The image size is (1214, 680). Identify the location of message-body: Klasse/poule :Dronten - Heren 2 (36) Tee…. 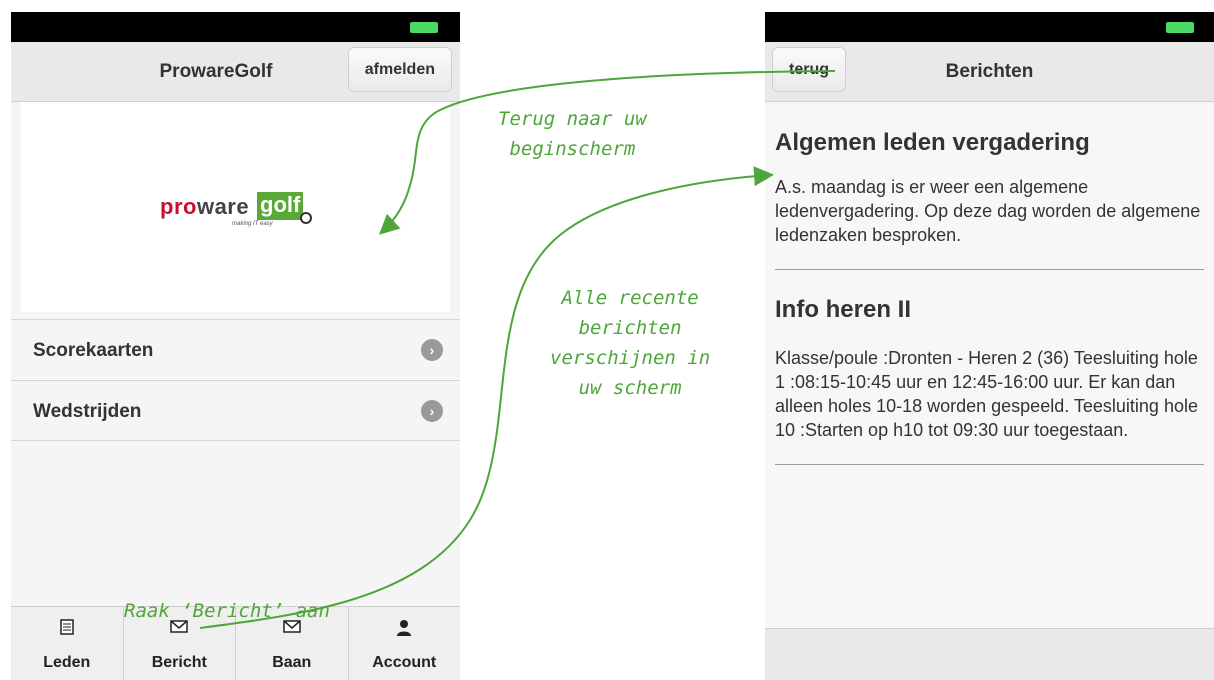
(989, 405).